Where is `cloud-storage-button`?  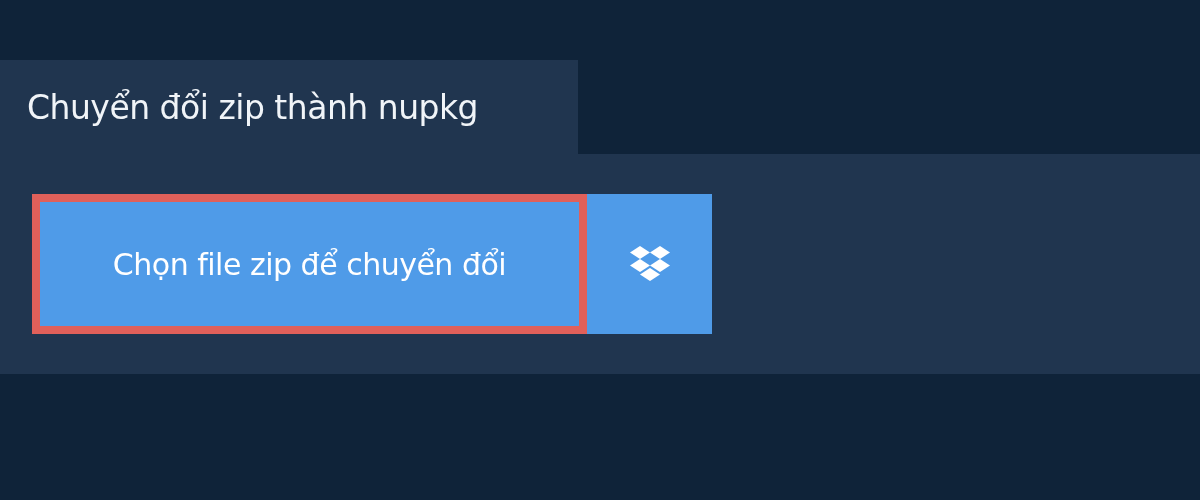 cloud-storage-button is located at coordinates (649, 264).